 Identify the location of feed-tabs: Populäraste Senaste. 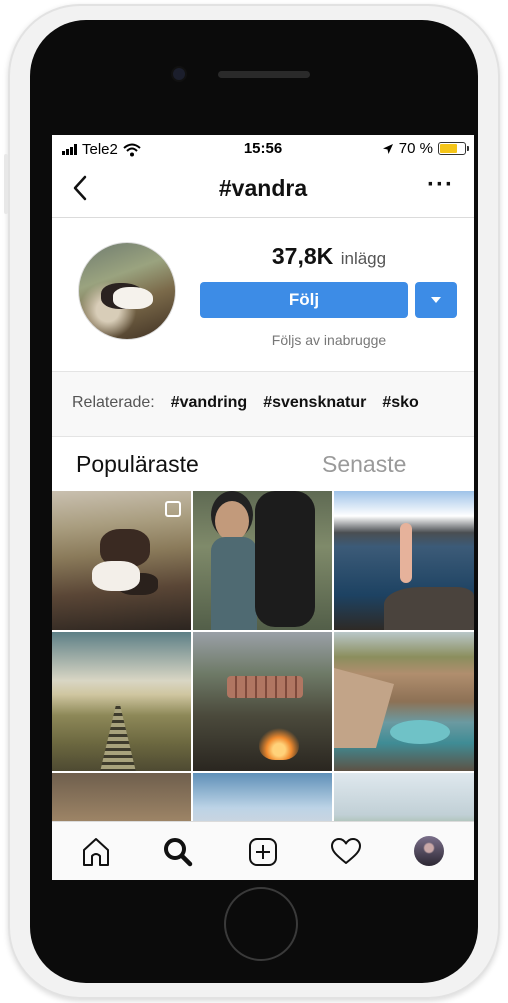
(263, 464).